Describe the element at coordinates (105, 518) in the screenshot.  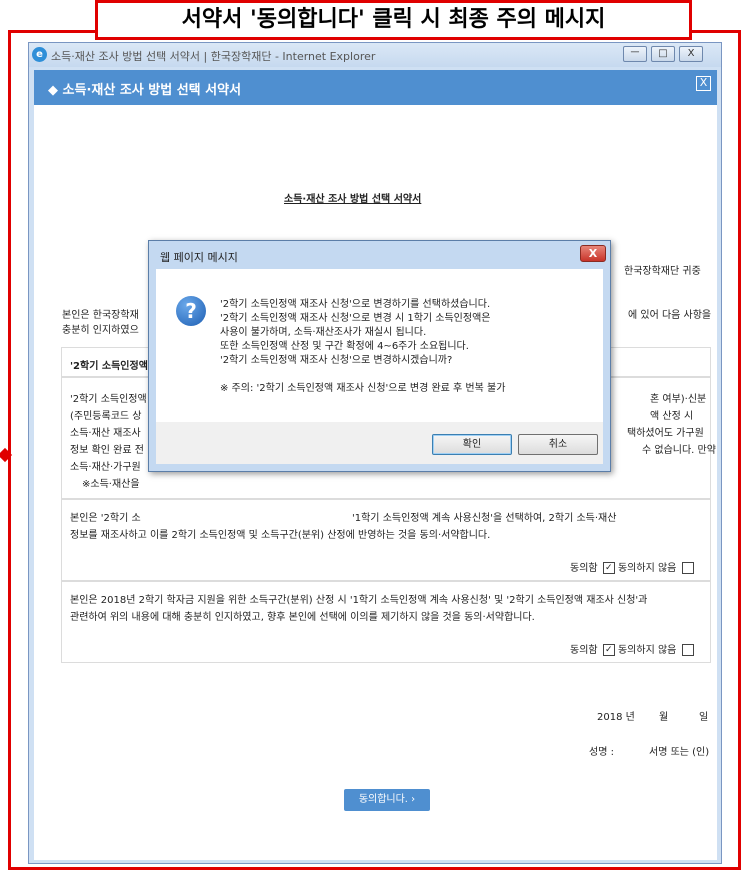
I see `consent1-line: 본인은 '2학기 소` at that location.